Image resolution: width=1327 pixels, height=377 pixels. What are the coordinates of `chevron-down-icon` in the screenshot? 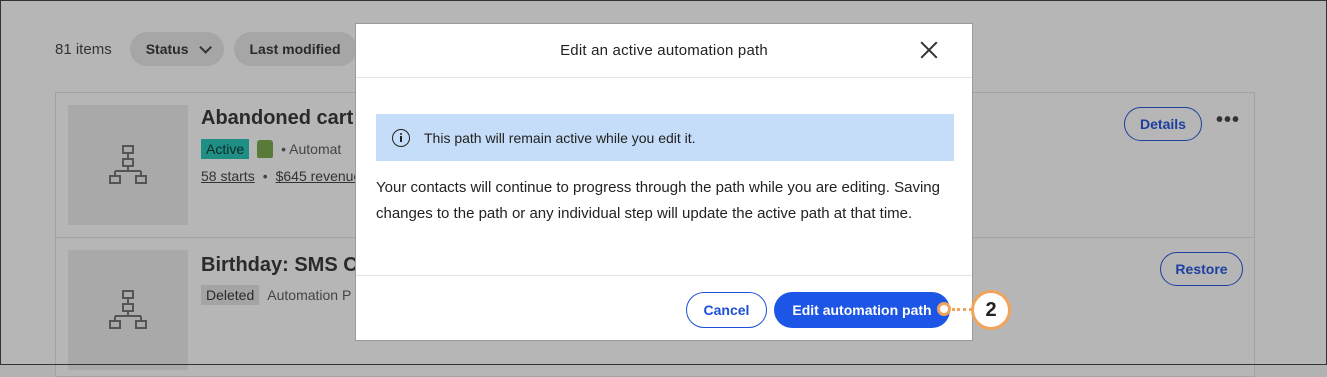 It's located at (205, 47).